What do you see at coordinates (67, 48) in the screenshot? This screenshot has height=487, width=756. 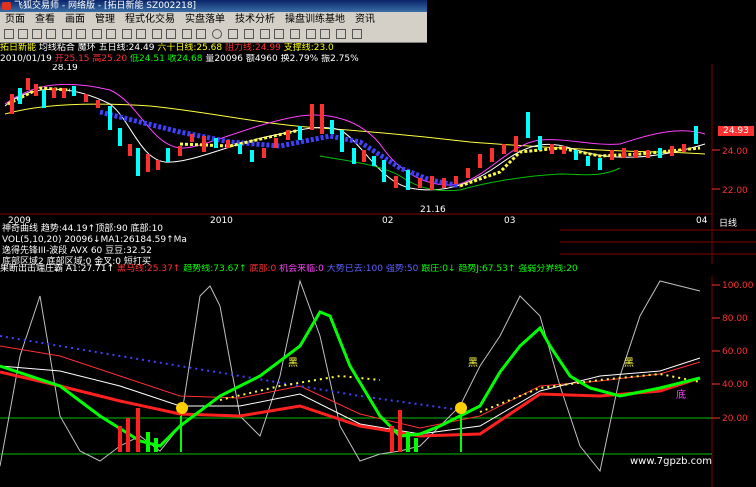 I see `indicator-name: 均线粘合 魔环` at bounding box center [67, 48].